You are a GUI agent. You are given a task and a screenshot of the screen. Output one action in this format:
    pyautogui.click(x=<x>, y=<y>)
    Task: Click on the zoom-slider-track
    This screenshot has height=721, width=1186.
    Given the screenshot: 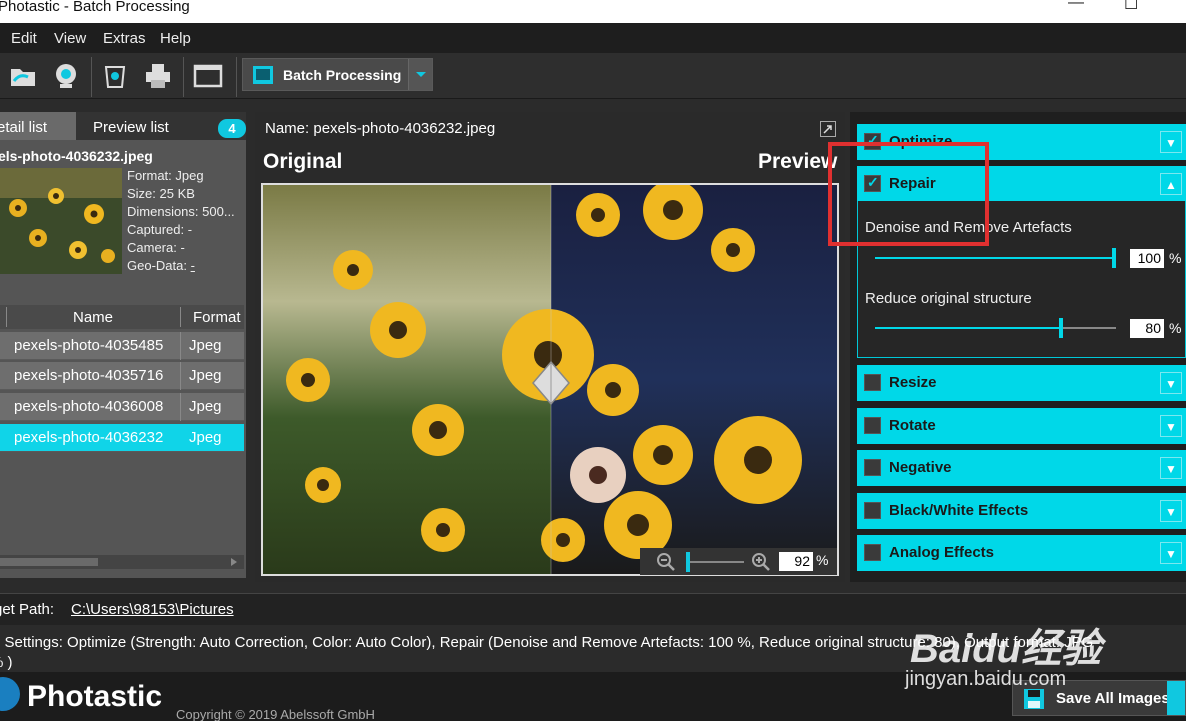 What is the action you would take?
    pyautogui.click(x=716, y=562)
    